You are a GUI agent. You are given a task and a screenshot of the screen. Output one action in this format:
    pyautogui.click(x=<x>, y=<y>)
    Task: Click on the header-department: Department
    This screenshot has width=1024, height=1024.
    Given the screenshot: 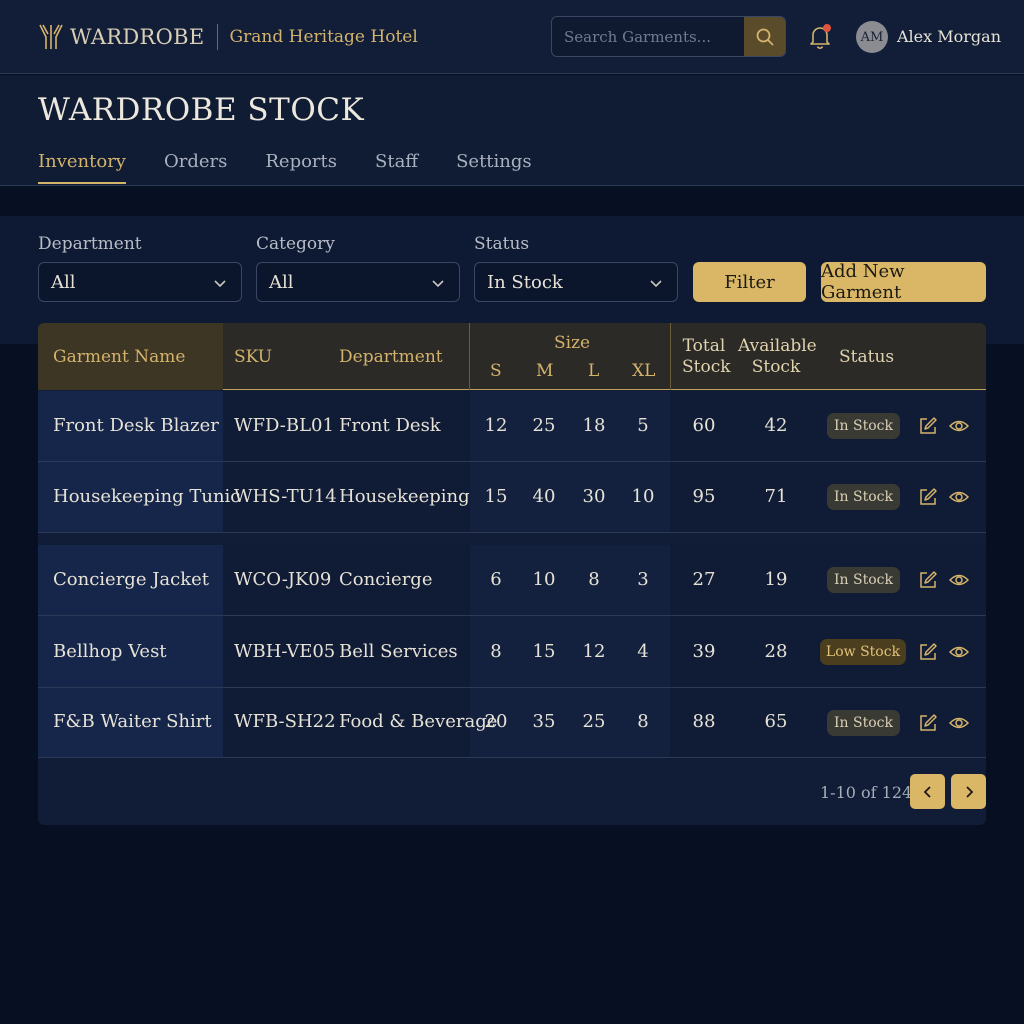 What is the action you would take?
    pyautogui.click(x=391, y=357)
    